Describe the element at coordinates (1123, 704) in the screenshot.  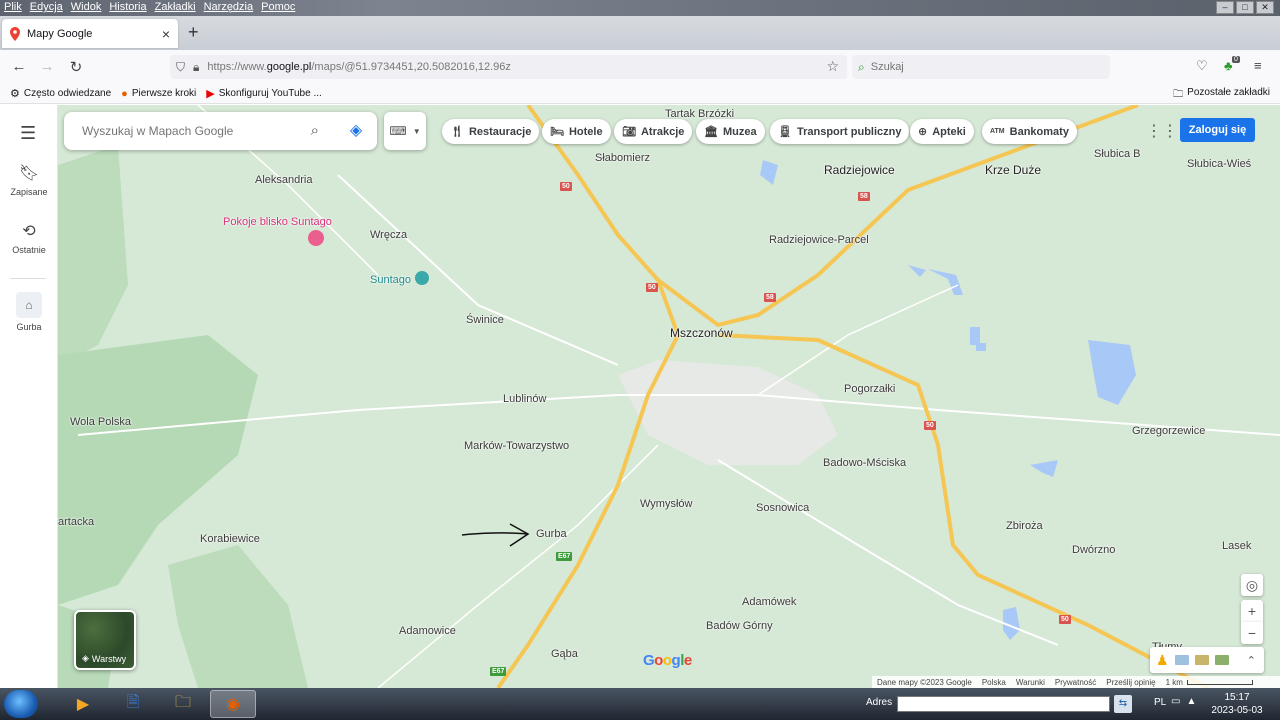
I see `go-icon: ⇆` at that location.